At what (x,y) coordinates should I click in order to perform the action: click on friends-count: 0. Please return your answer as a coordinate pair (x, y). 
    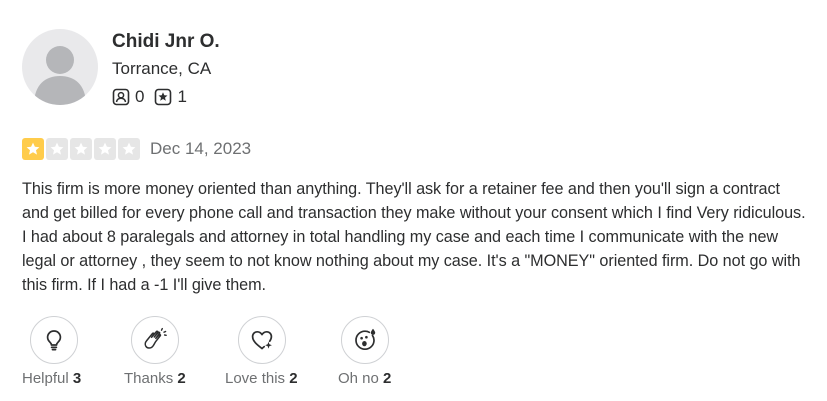
    Looking at the image, I should click on (140, 96).